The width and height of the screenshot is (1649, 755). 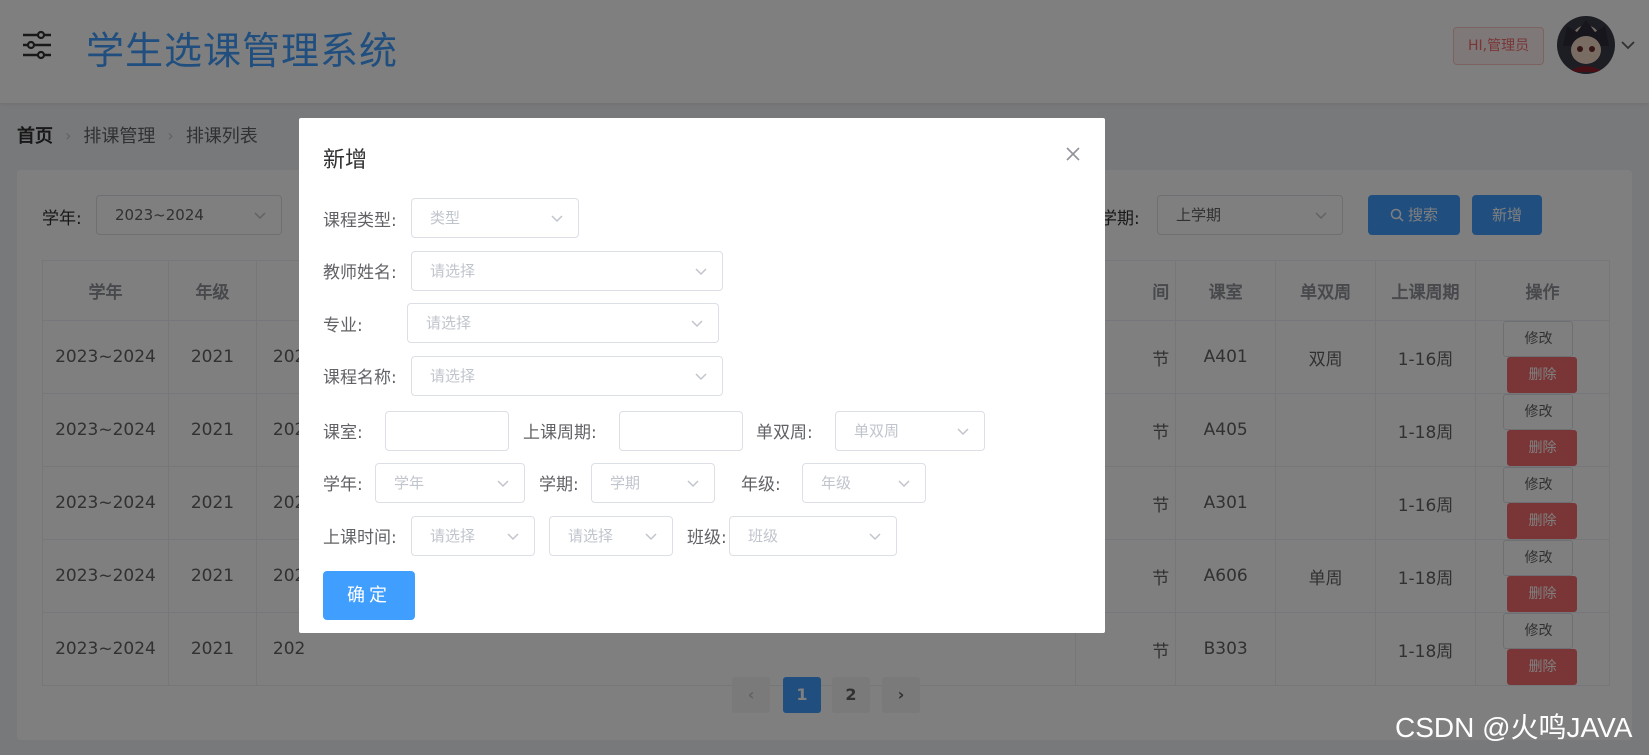 I want to click on course-type-label: 课程类型:, so click(x=360, y=221).